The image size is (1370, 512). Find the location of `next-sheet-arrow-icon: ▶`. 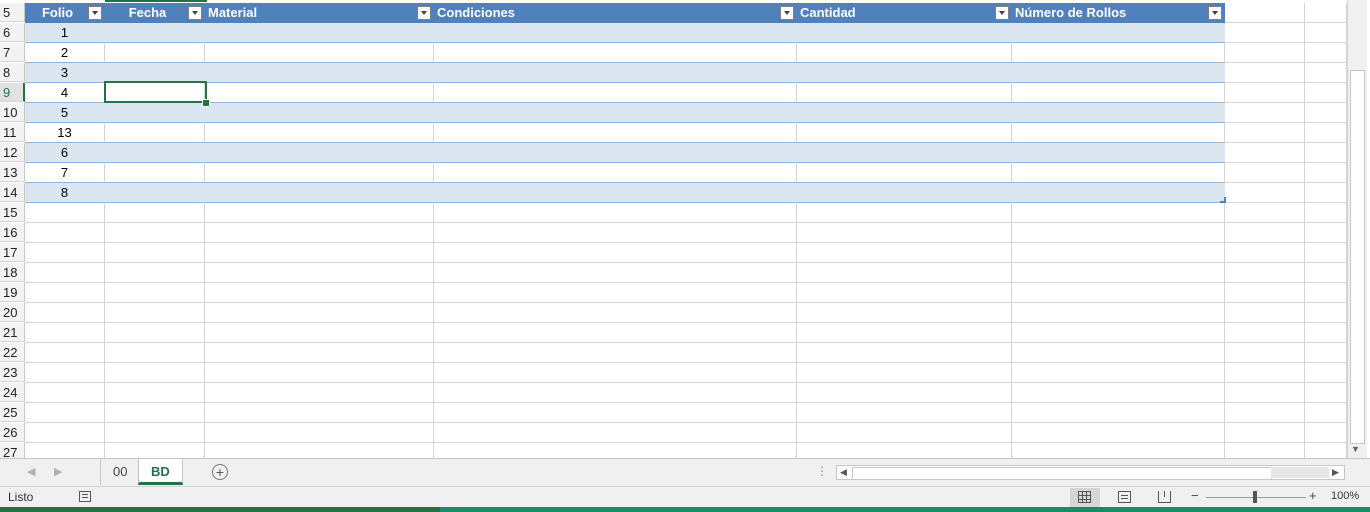

next-sheet-arrow-icon: ▶ is located at coordinates (58, 471).